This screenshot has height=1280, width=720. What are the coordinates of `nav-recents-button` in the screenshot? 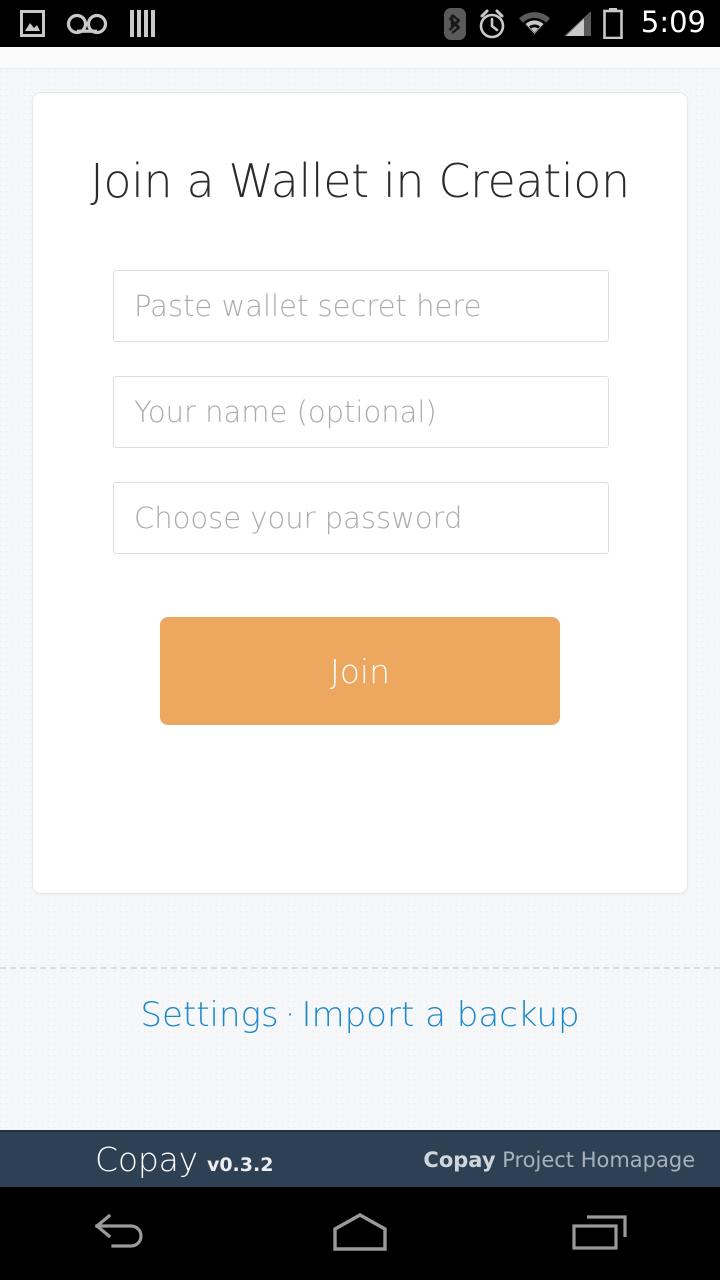 It's located at (600, 1233).